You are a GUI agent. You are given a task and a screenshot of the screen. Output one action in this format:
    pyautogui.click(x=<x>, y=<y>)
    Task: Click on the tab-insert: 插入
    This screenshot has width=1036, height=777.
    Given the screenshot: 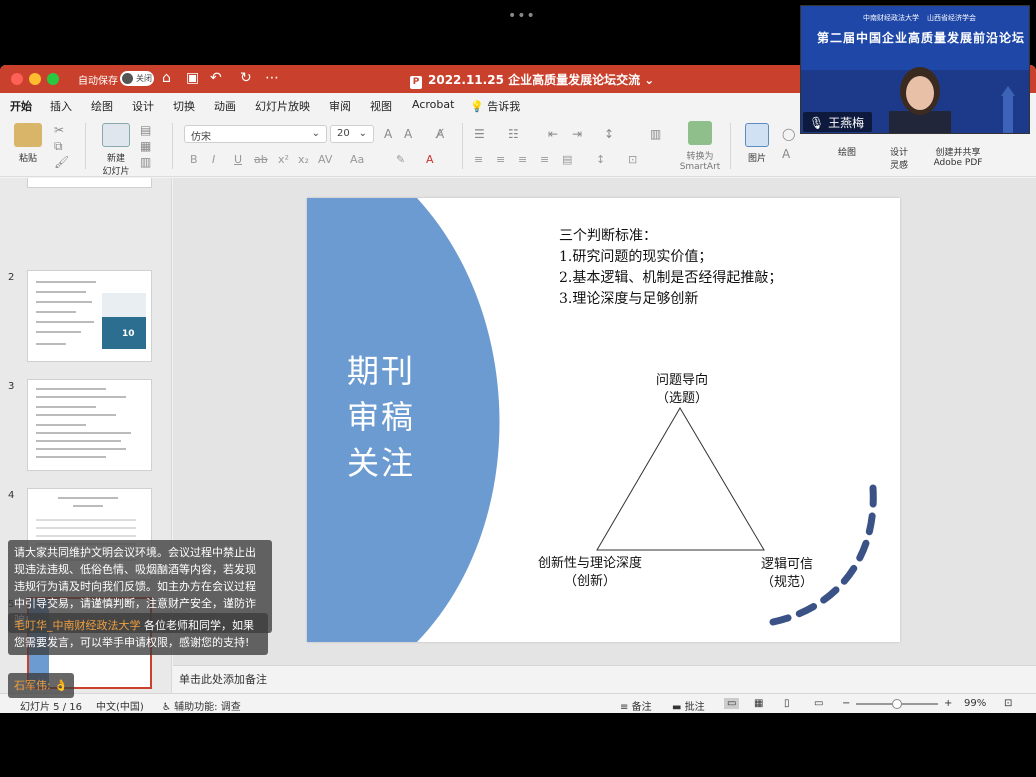 What is the action you would take?
    pyautogui.click(x=61, y=106)
    